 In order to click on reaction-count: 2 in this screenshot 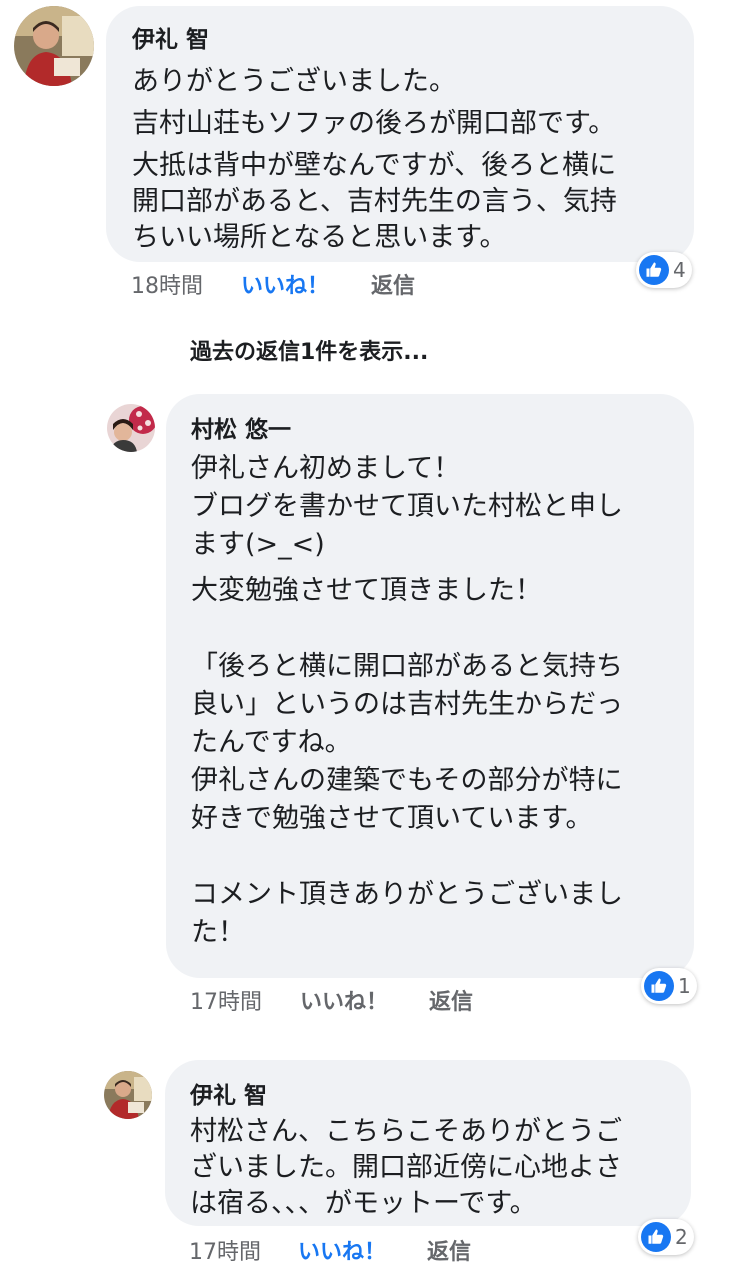, I will do `click(666, 1237)`.